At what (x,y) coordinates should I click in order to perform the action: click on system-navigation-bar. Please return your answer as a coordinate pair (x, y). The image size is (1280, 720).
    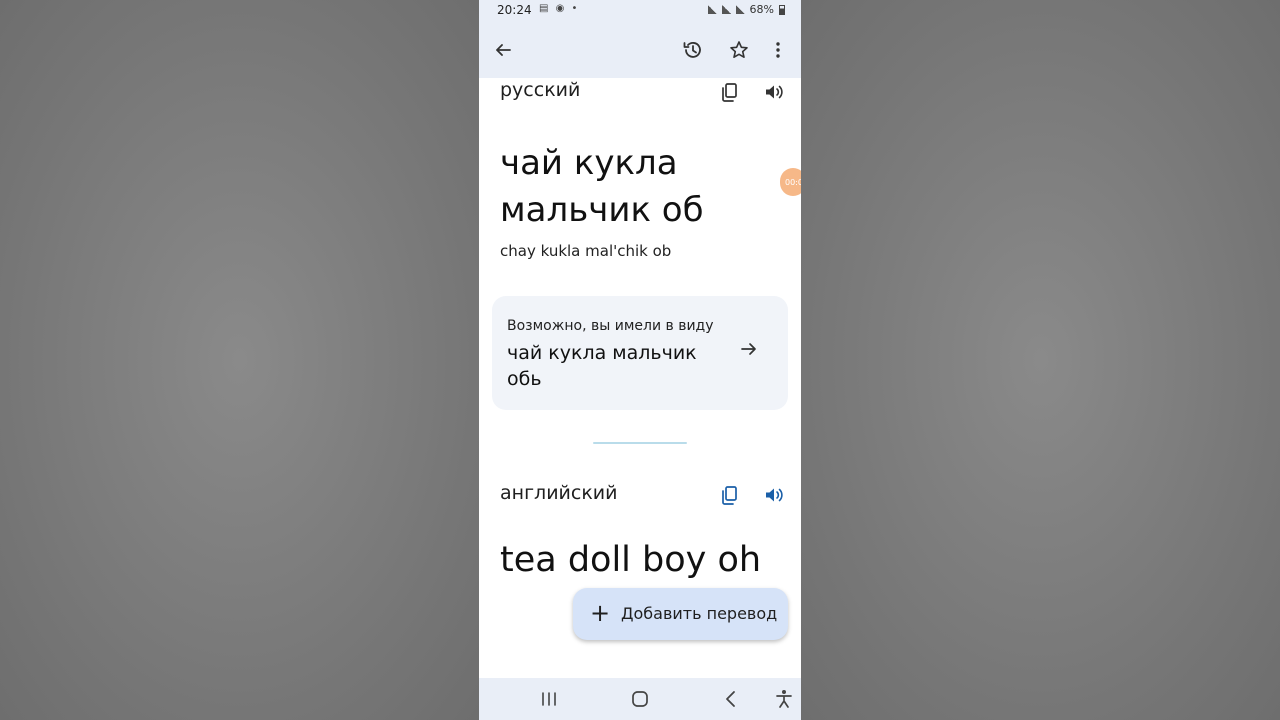
    Looking at the image, I should click on (640, 699).